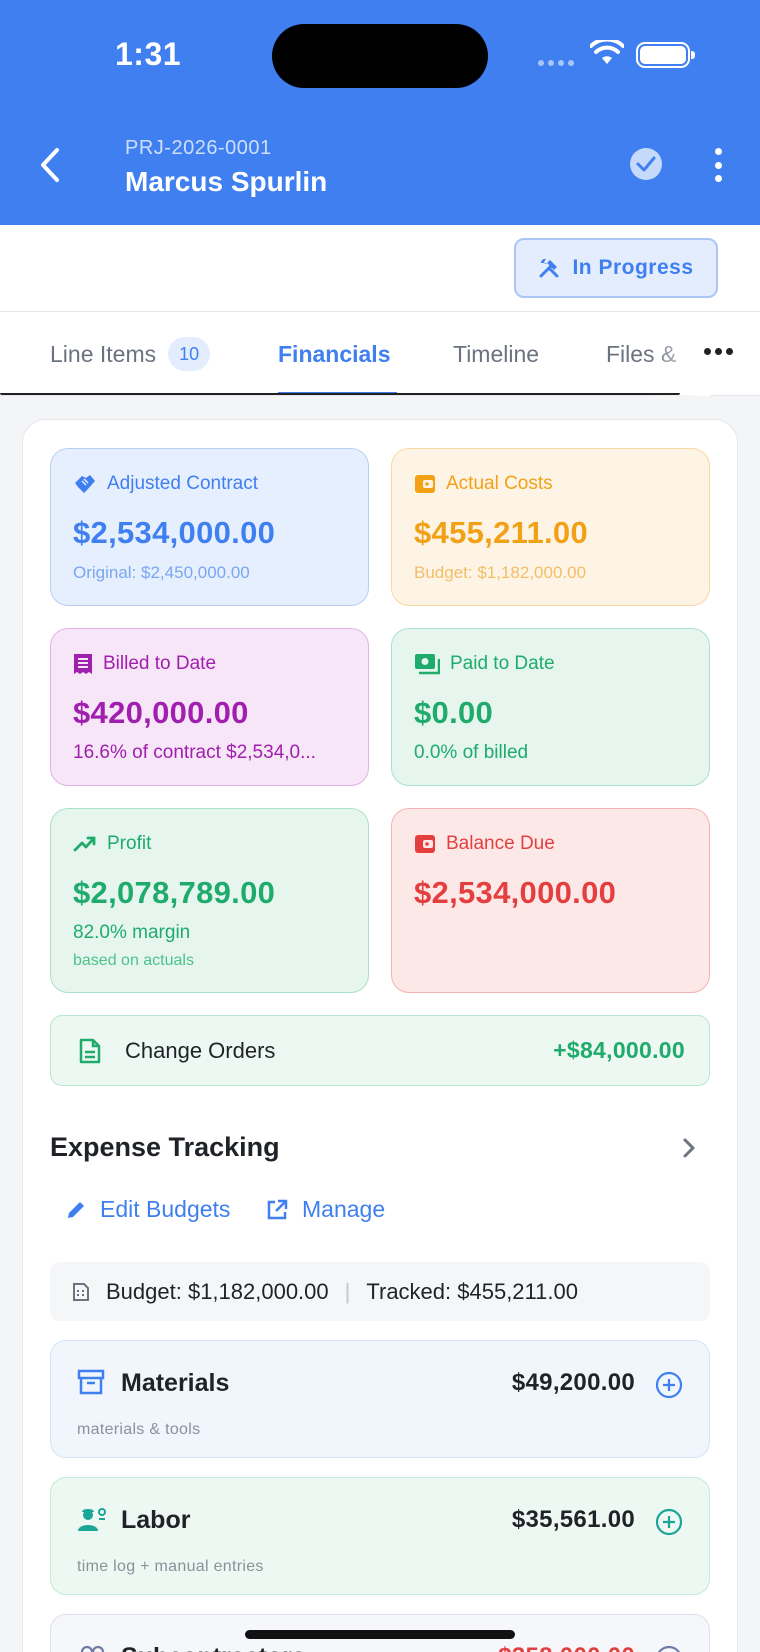 This screenshot has height=1652, width=760. Describe the element at coordinates (81, 1292) in the screenshot. I see `calculator-icon` at that location.